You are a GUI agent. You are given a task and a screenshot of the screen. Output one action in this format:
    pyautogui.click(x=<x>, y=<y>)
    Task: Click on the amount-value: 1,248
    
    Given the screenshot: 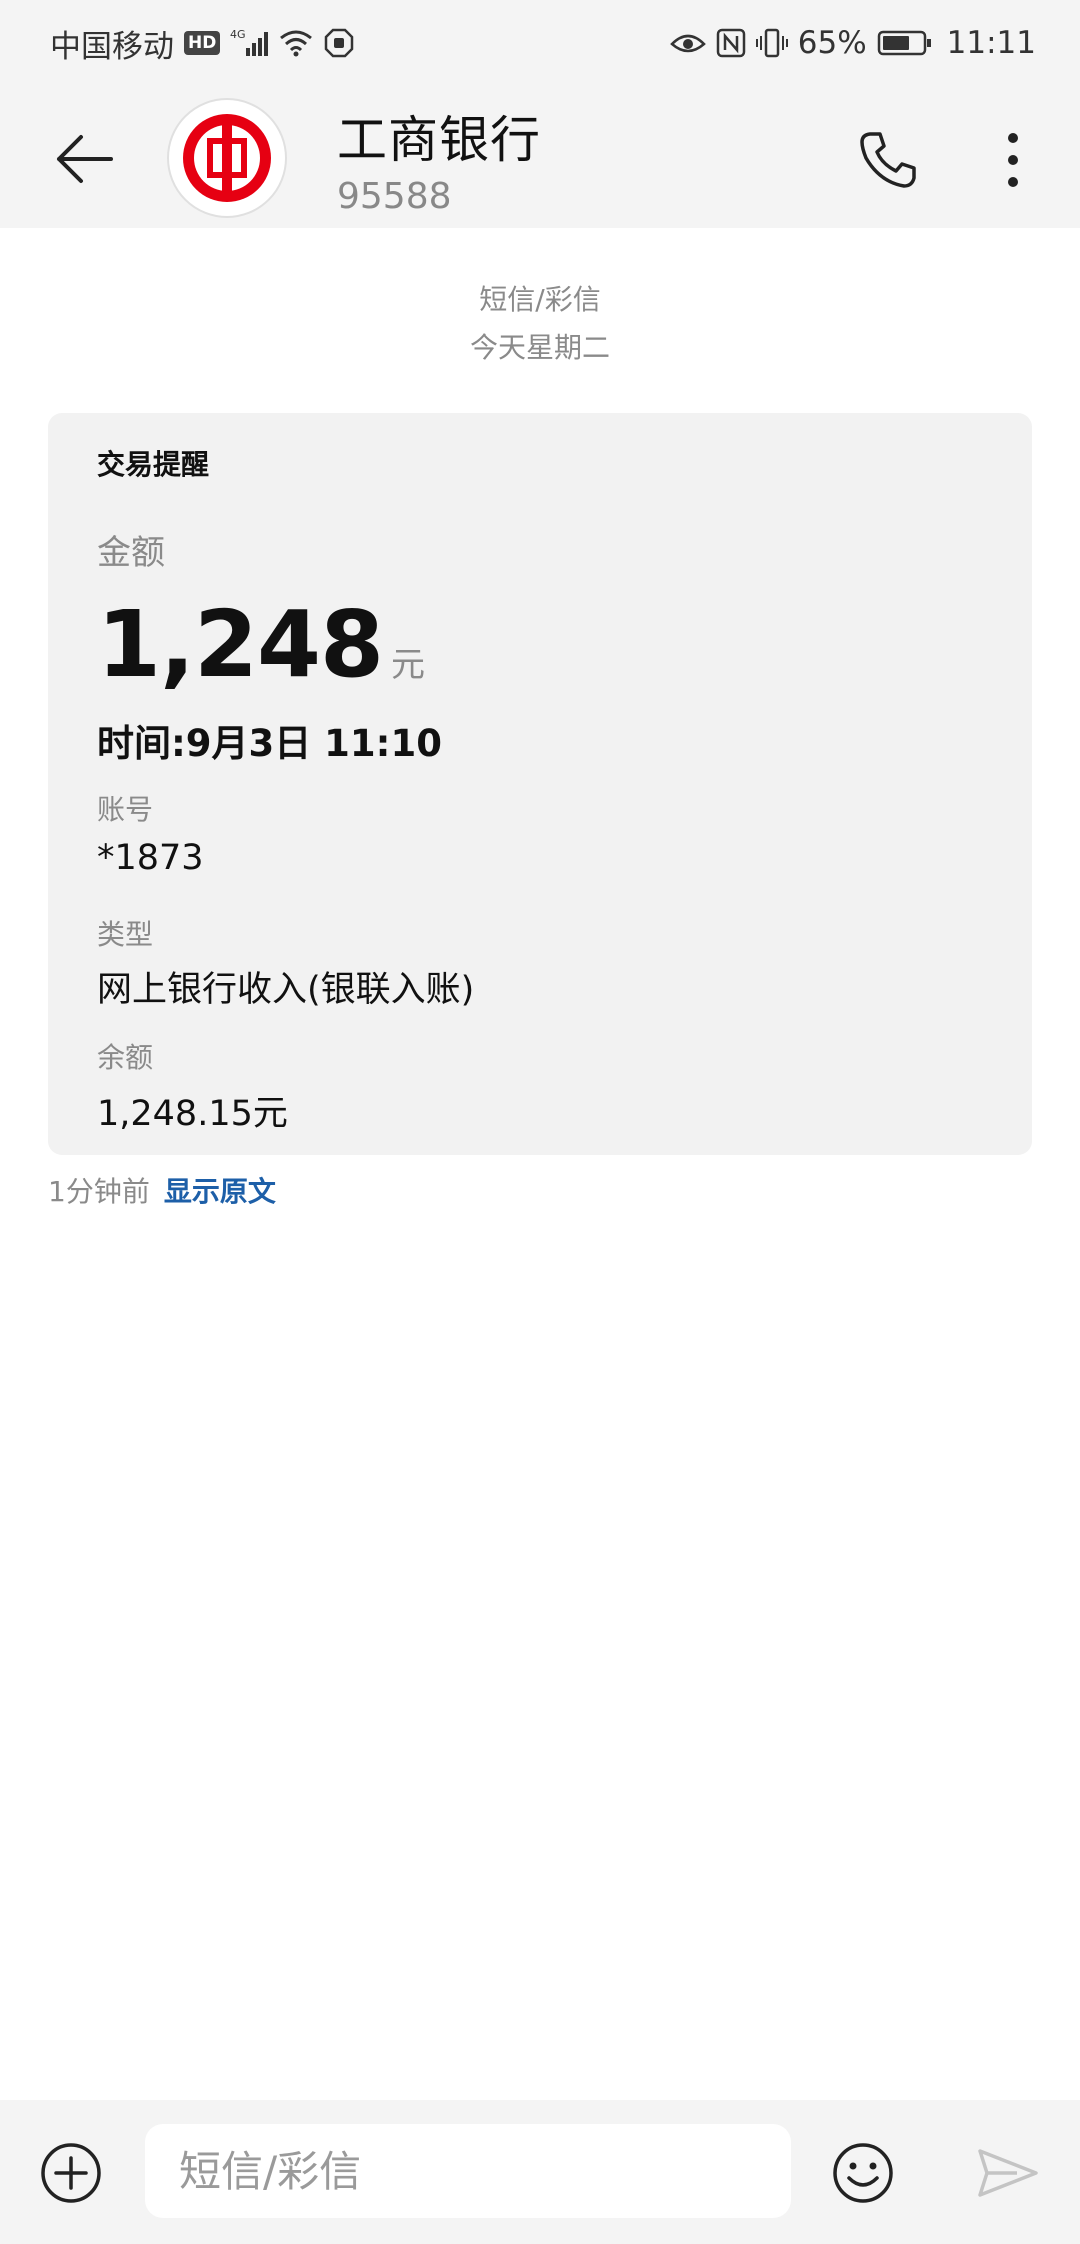 What is the action you would take?
    pyautogui.click(x=240, y=644)
    